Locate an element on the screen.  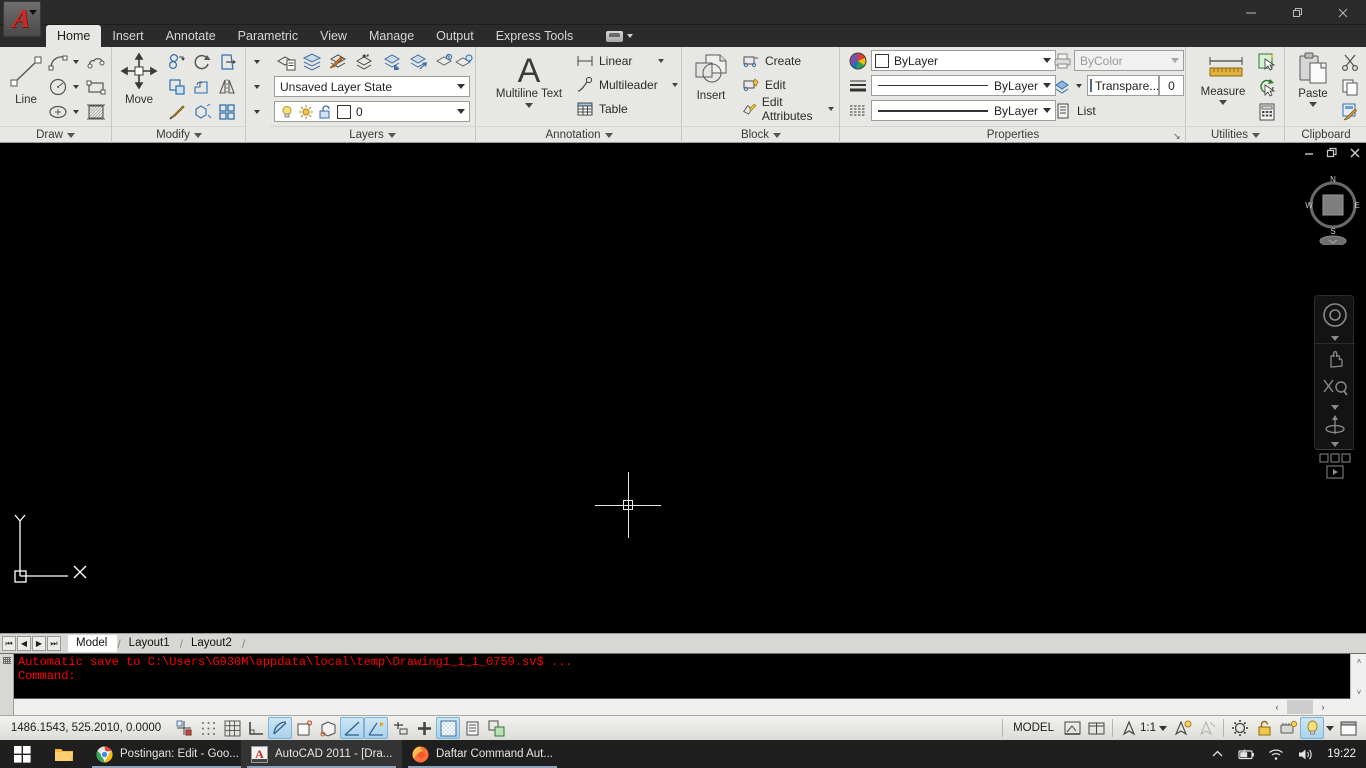
quick-properties-toggle is located at coordinates (472, 728).